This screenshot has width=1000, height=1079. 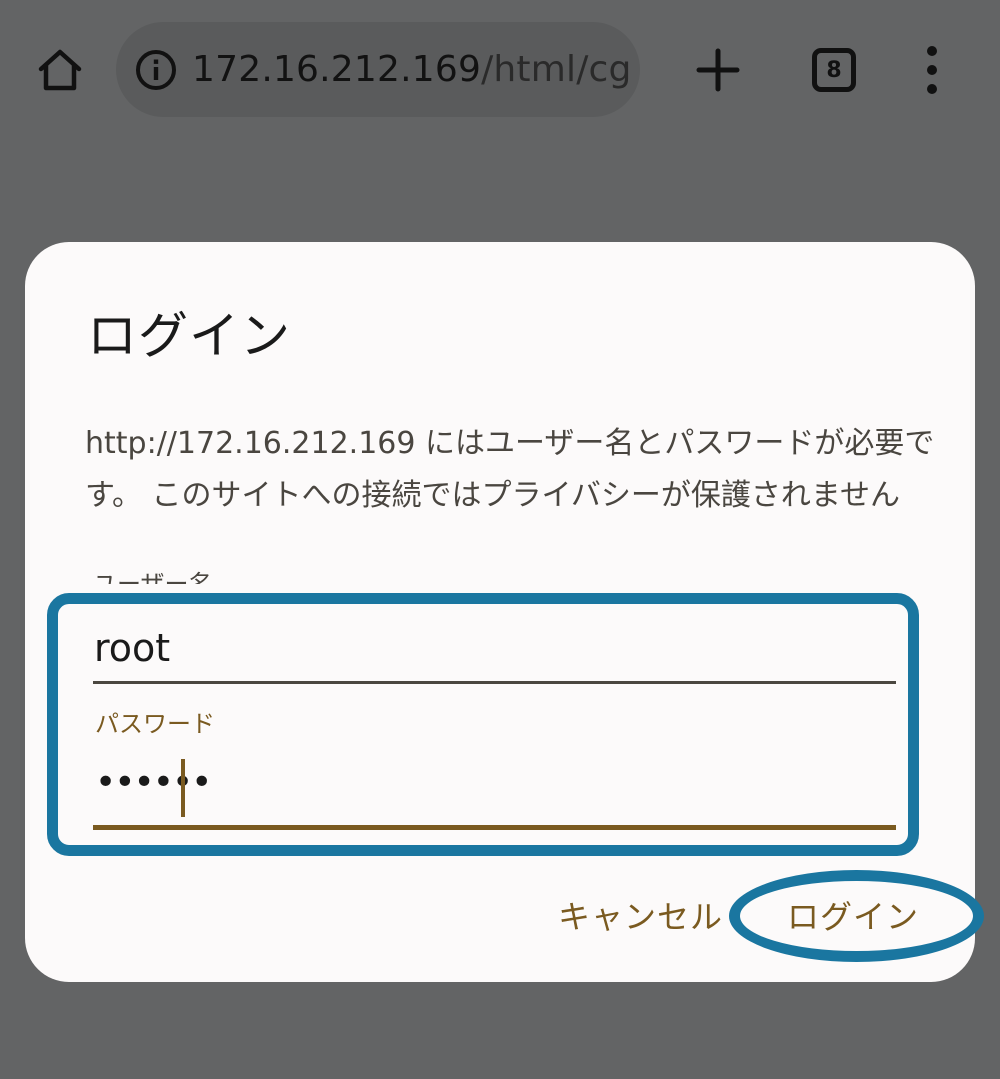 I want to click on username-label: ユーザー名, so click(x=153, y=577).